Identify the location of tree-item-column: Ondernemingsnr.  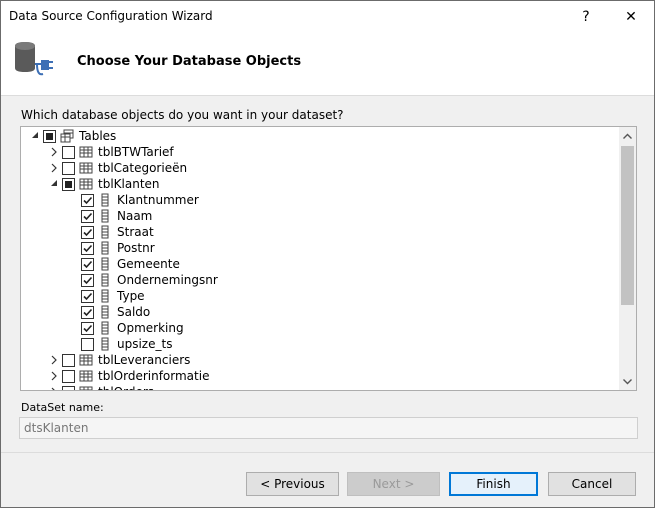
(320, 280).